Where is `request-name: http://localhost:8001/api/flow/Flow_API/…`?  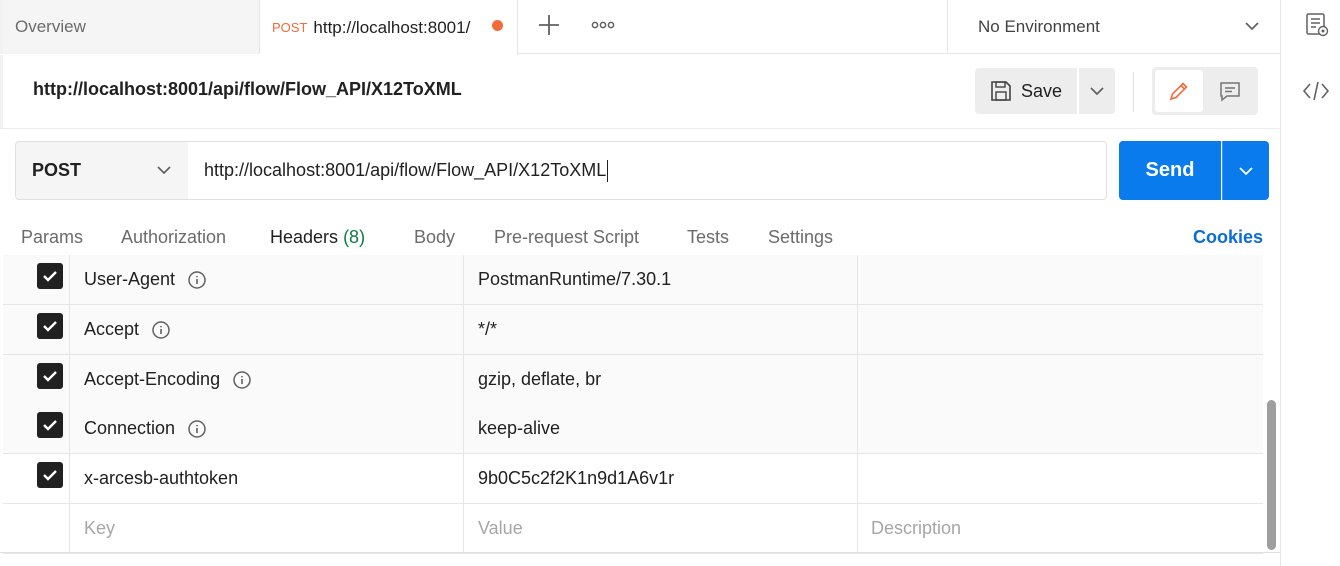
request-name: http://localhost:8001/api/flow/Flow_API/… is located at coordinates (247, 89).